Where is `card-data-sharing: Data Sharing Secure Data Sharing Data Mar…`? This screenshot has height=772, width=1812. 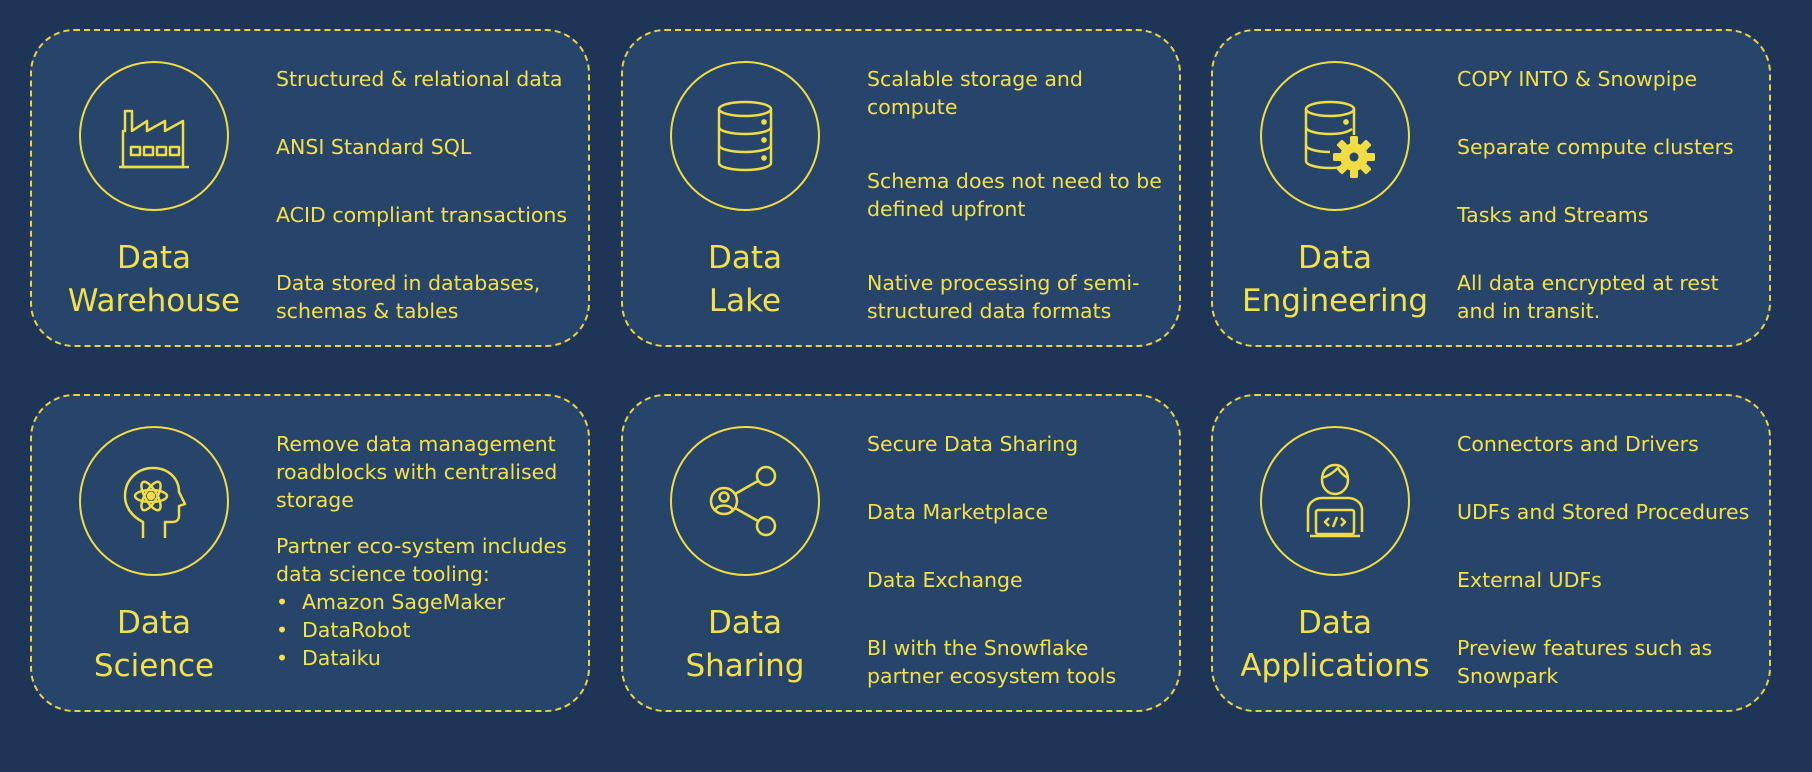
card-data-sharing: Data Sharing Secure Data Sharing Data Mar… is located at coordinates (901, 553).